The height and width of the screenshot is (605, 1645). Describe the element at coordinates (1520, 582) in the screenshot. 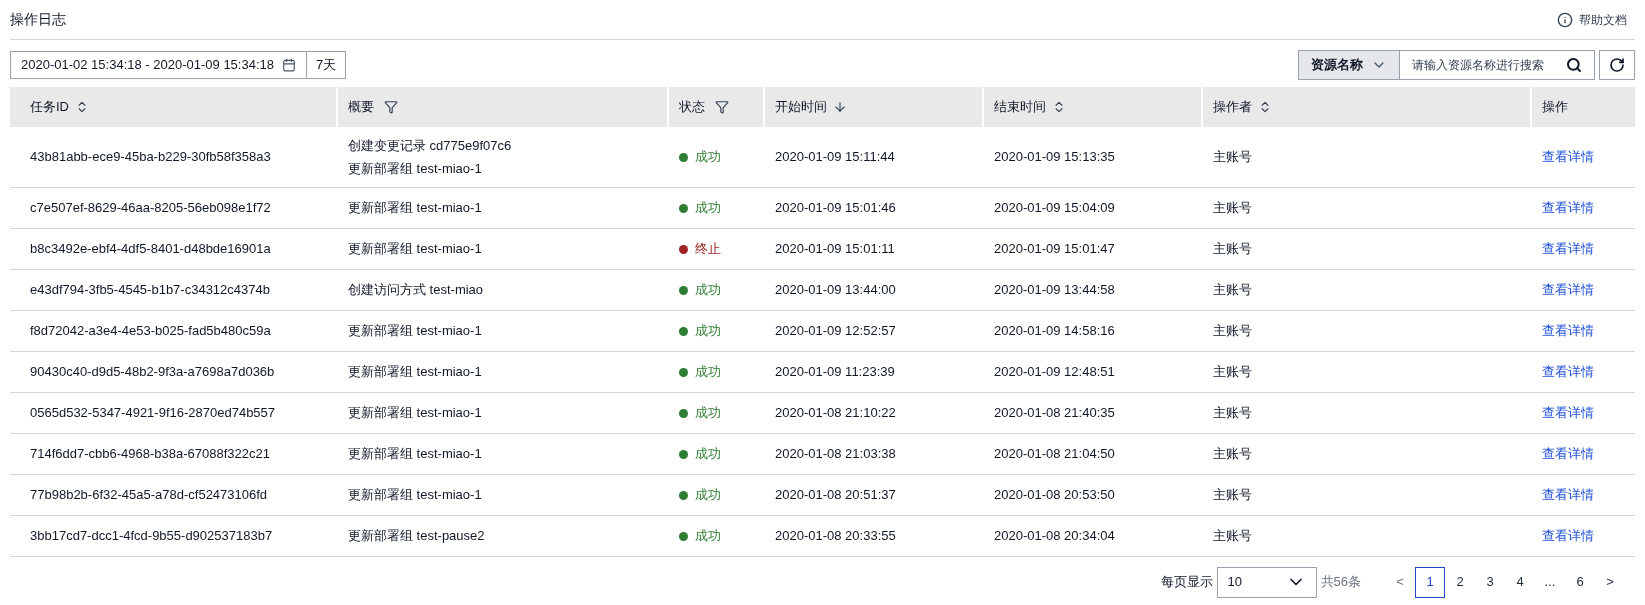

I see `page-button: 4` at that location.